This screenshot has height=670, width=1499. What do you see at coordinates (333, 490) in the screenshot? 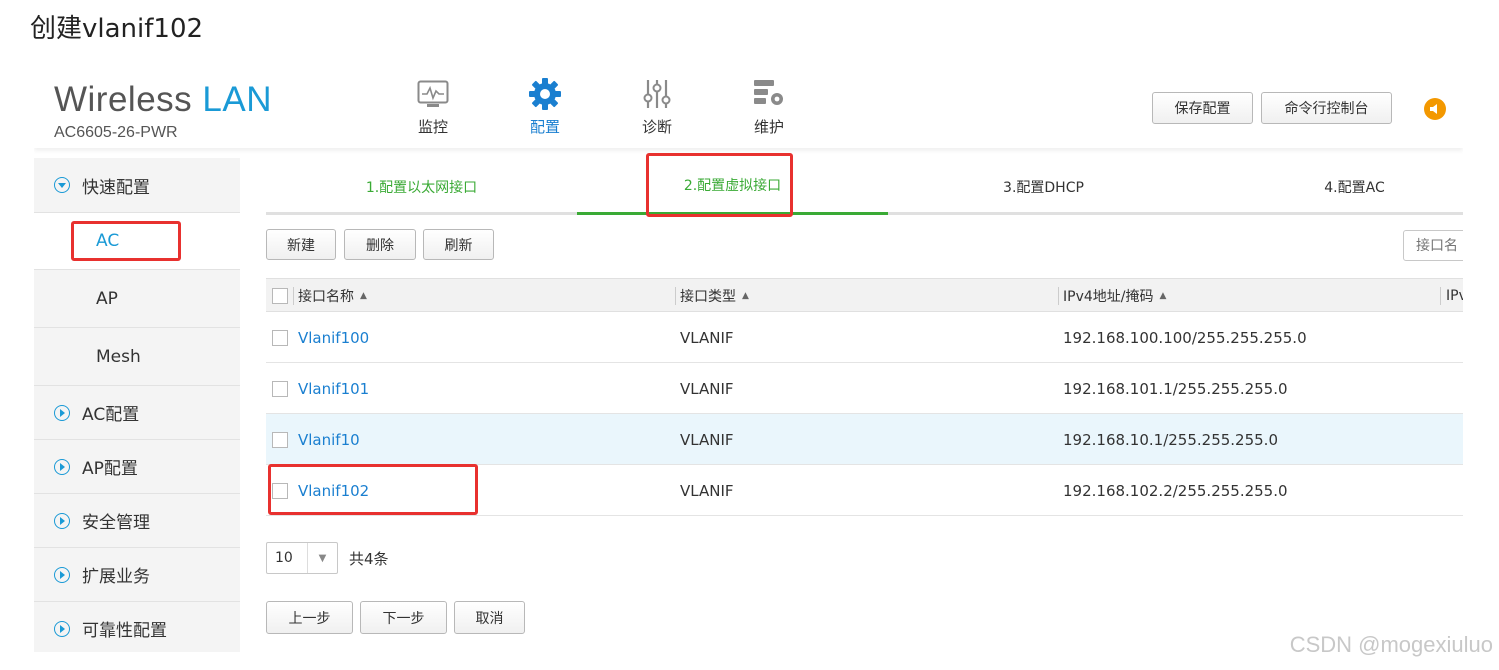
I see `interface-name-link: Vlanif102` at bounding box center [333, 490].